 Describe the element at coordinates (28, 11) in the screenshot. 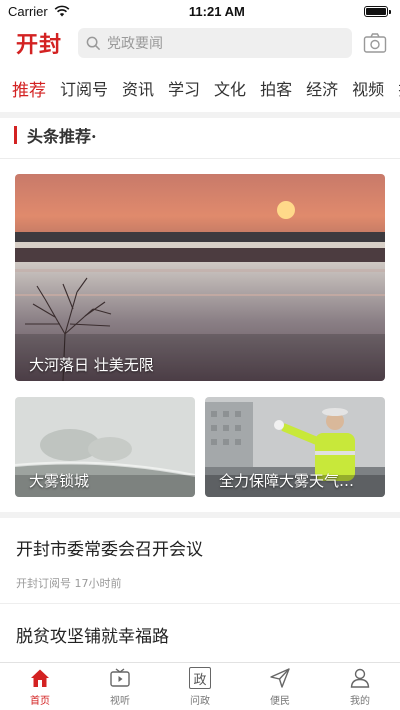

I see `carrier-label: Carrier` at that location.